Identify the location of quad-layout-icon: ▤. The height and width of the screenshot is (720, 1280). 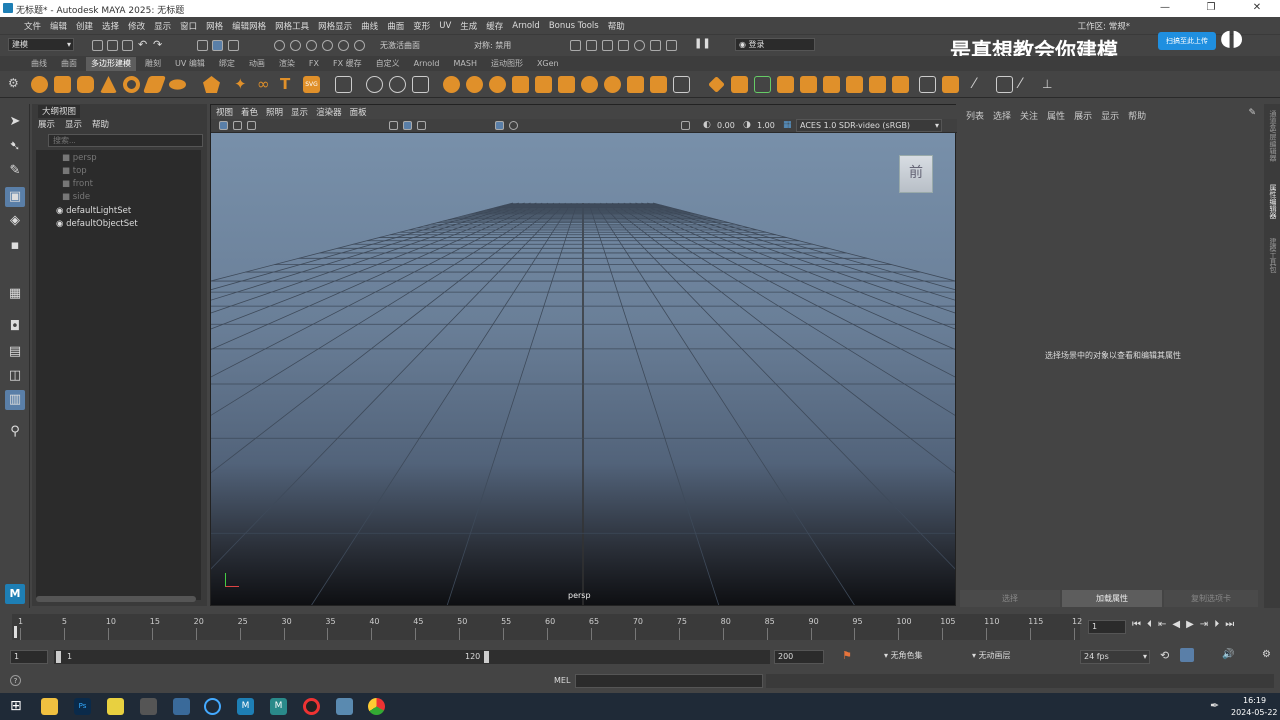
(15, 352).